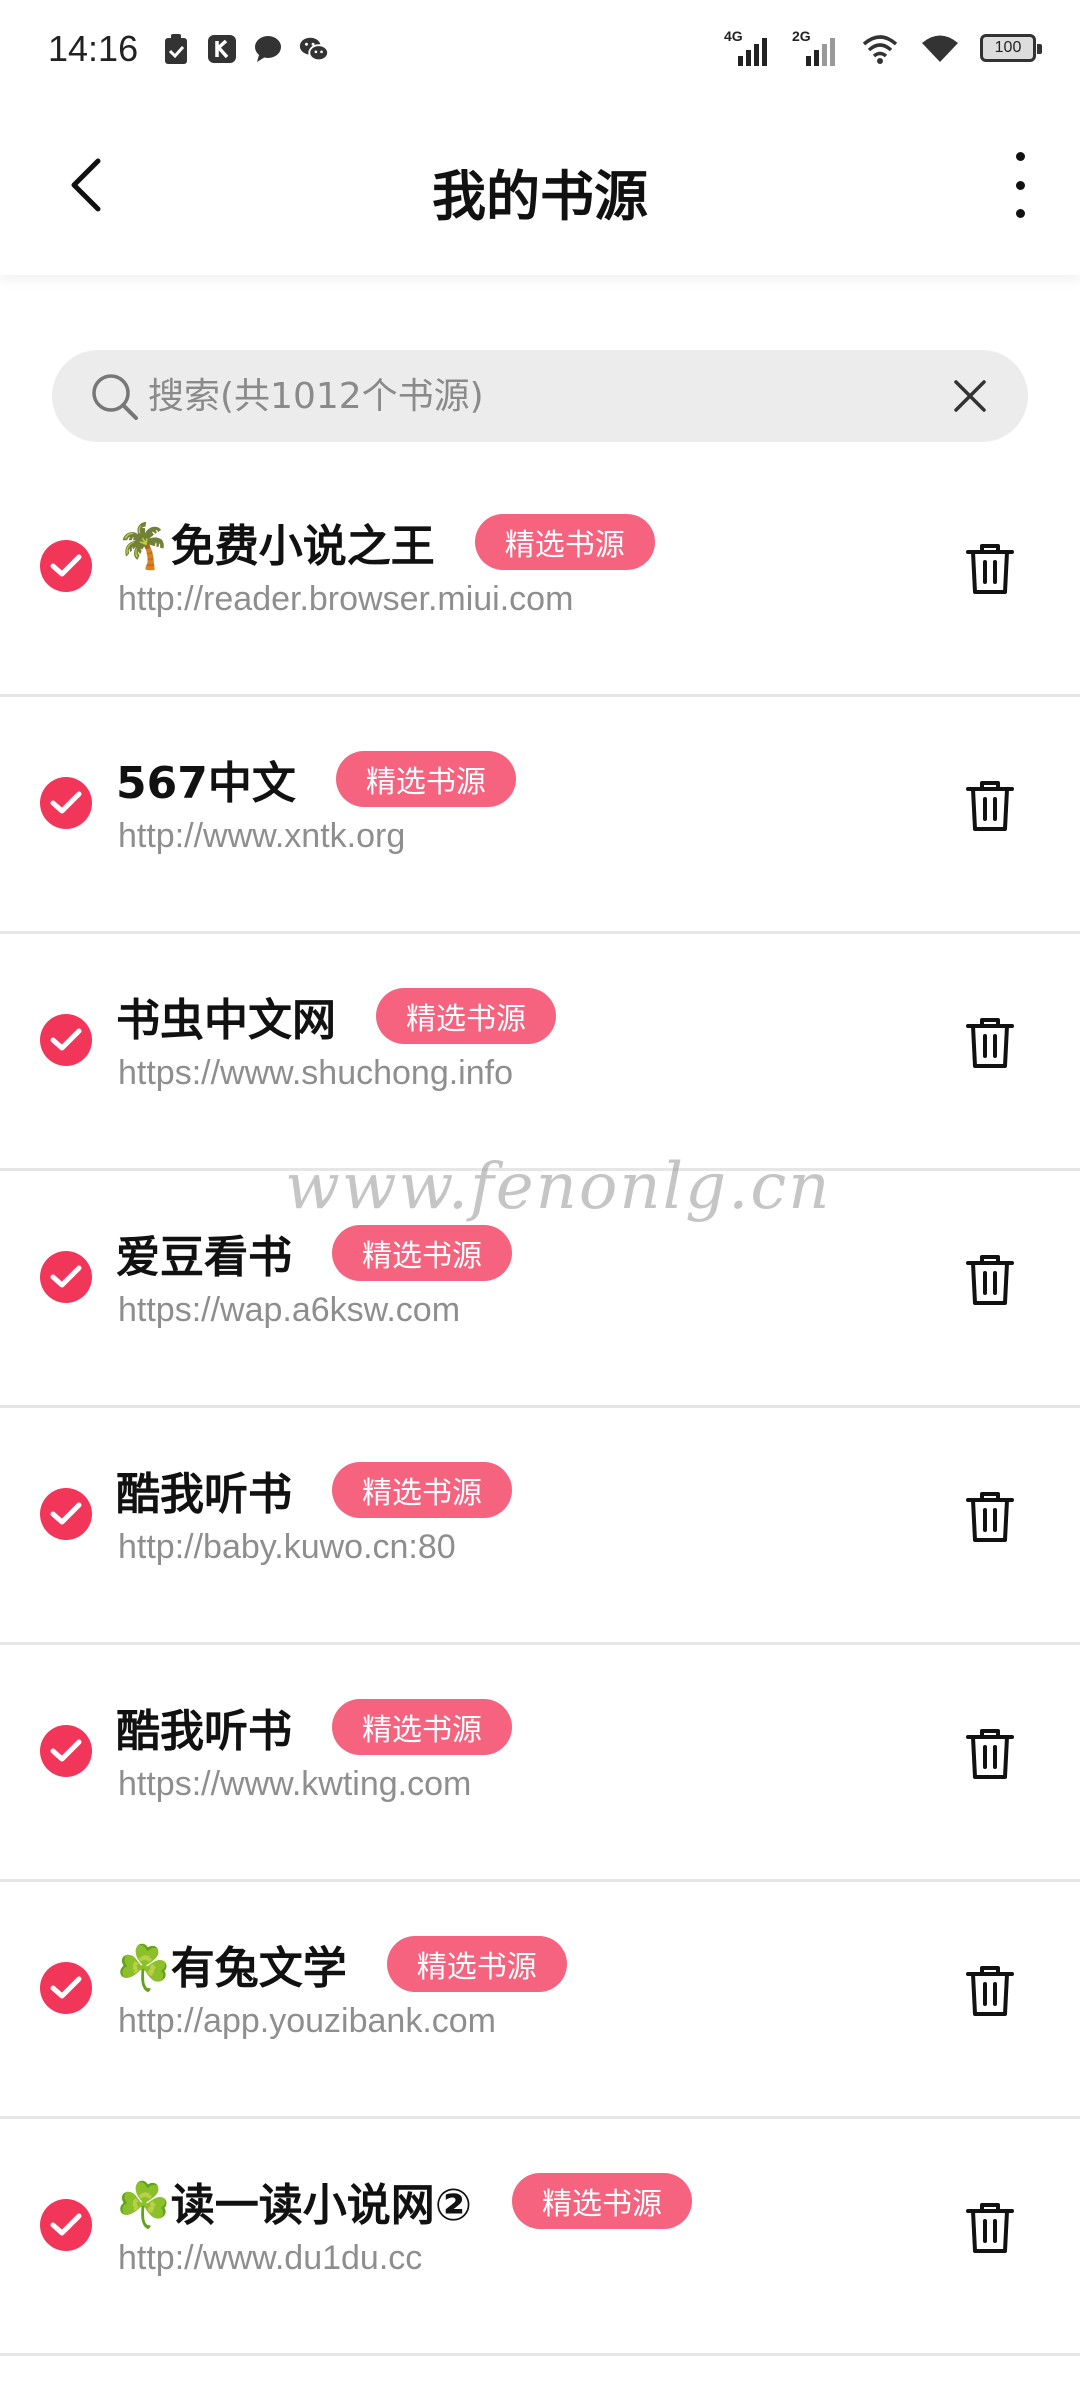 This screenshot has height=2400, width=1080. Describe the element at coordinates (268, 49) in the screenshot. I see `message-bubble-icon` at that location.